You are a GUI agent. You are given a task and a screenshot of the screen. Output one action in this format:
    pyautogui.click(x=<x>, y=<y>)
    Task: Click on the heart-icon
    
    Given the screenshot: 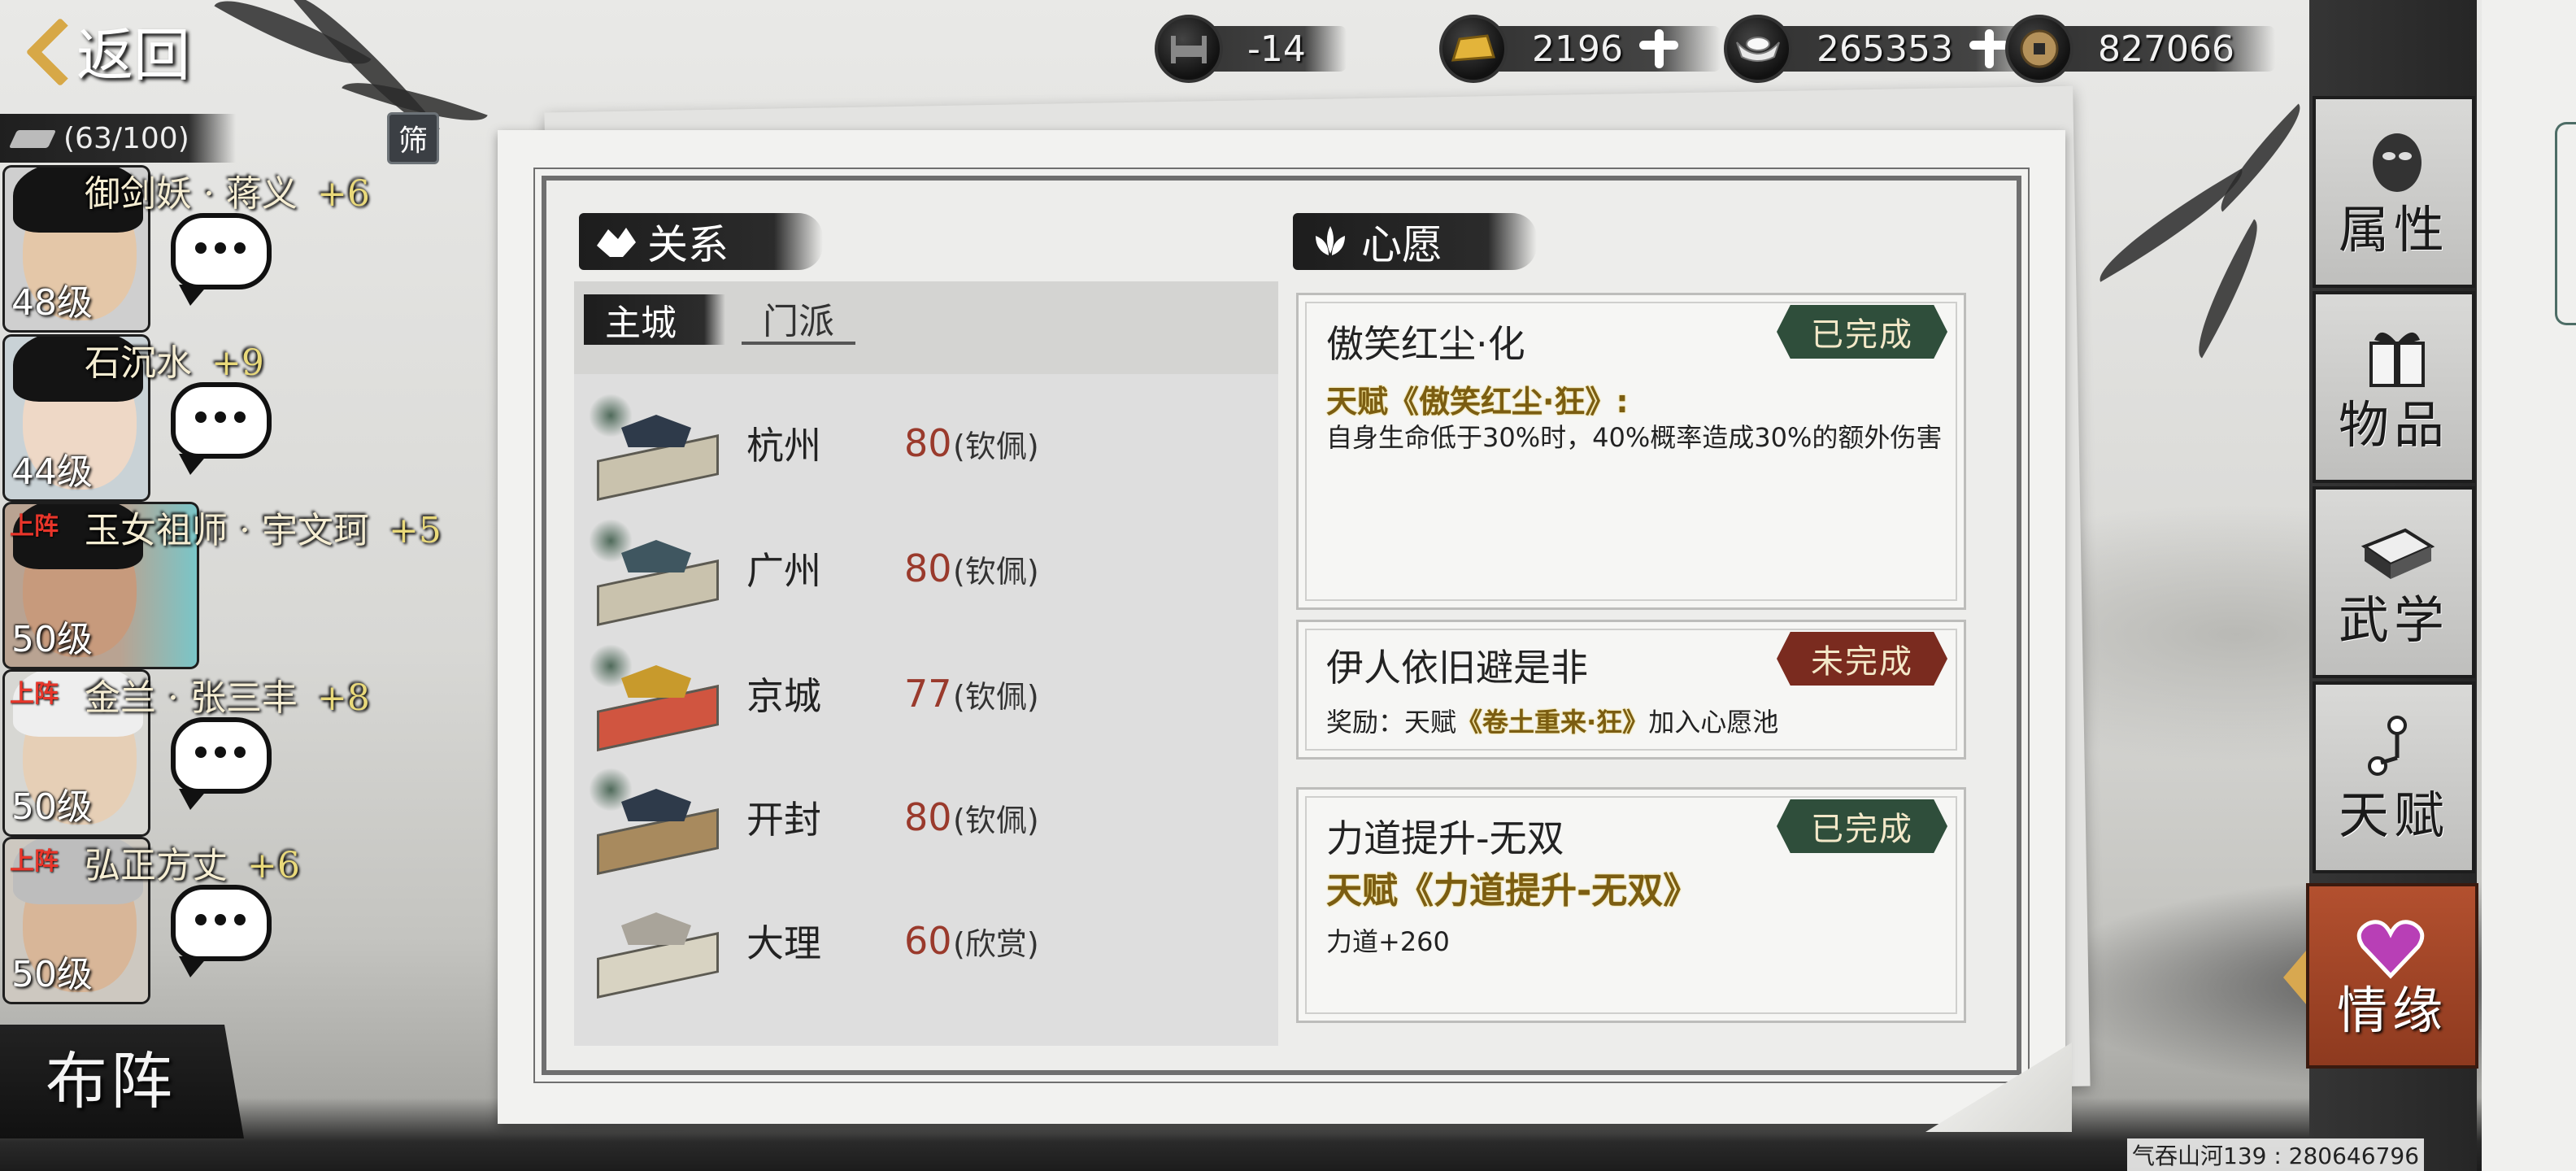 What is the action you would take?
    pyautogui.click(x=2390, y=947)
    